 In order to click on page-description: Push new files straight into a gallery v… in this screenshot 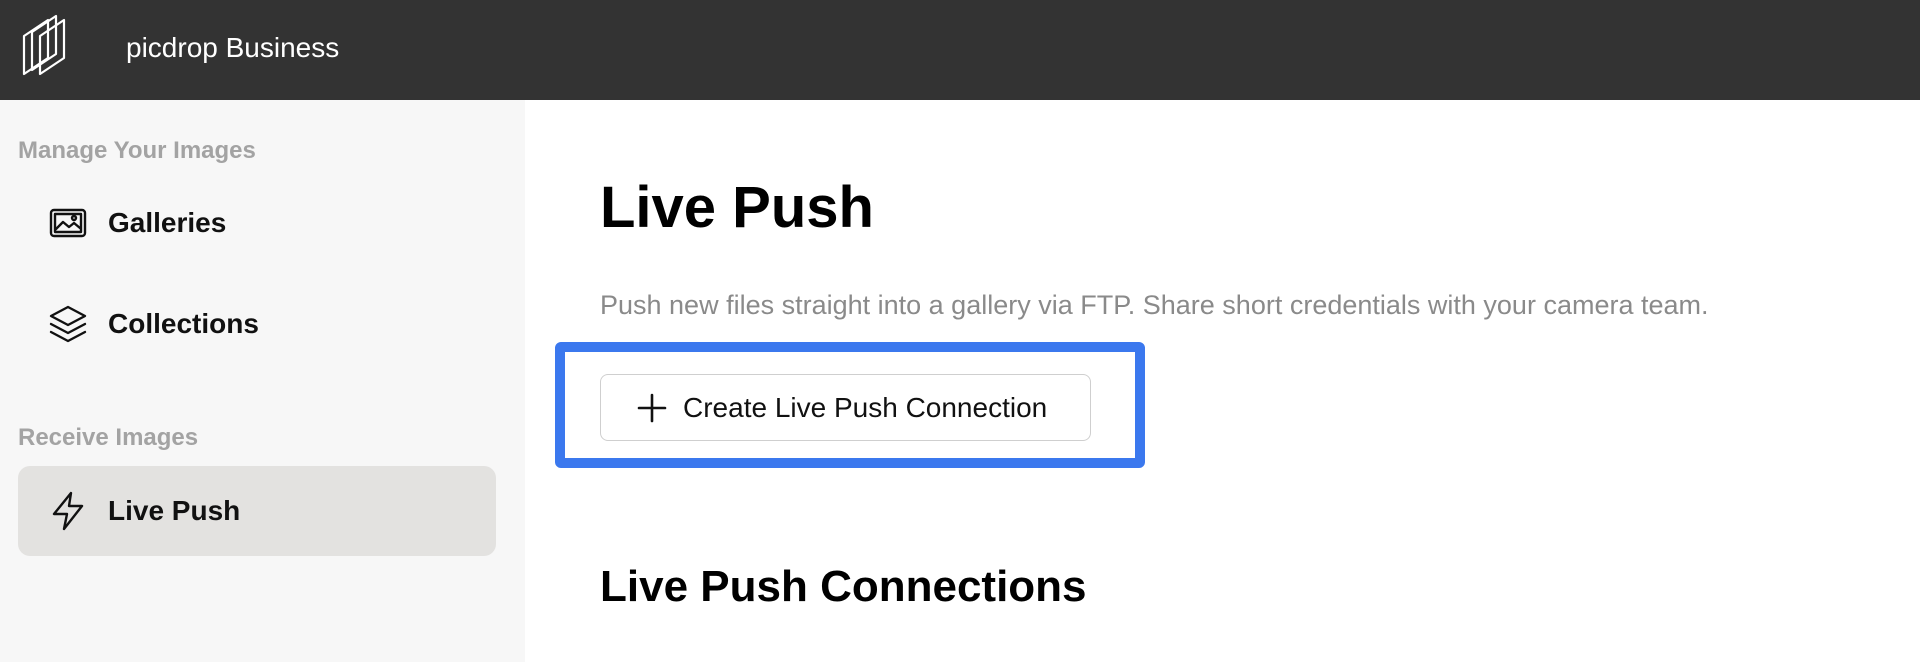, I will do `click(1154, 305)`.